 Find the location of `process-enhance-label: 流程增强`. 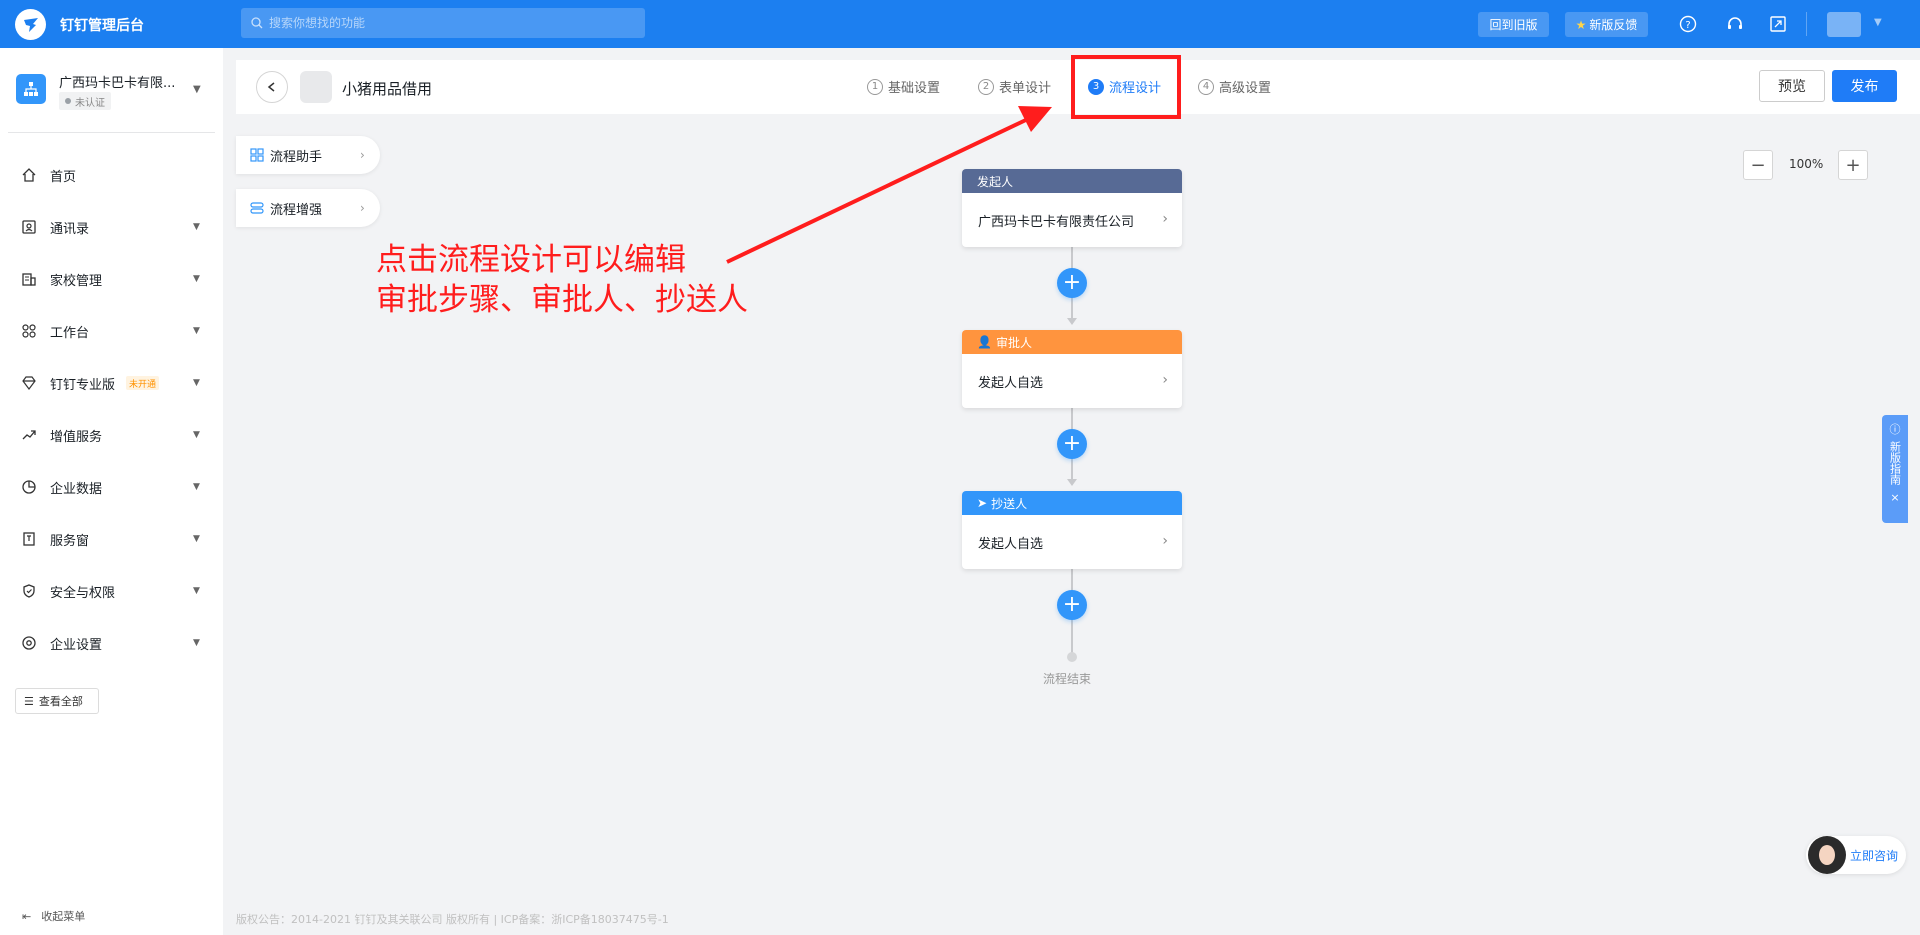

process-enhance-label: 流程增强 is located at coordinates (296, 210).